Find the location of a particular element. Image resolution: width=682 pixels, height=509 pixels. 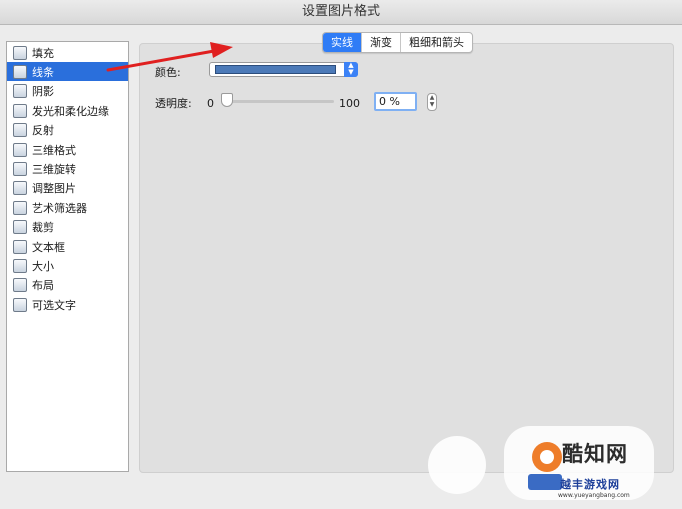

watermark: 酷知网 越丰游戏网 www.yueyangbang.com is located at coordinates (553, 464).